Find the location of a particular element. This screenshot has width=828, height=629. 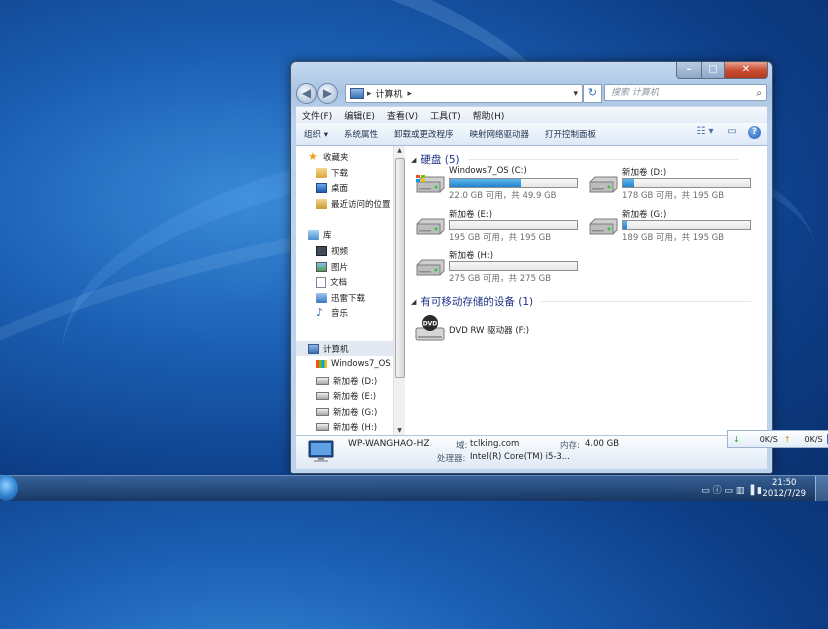

library-icon is located at coordinates (313, 235).